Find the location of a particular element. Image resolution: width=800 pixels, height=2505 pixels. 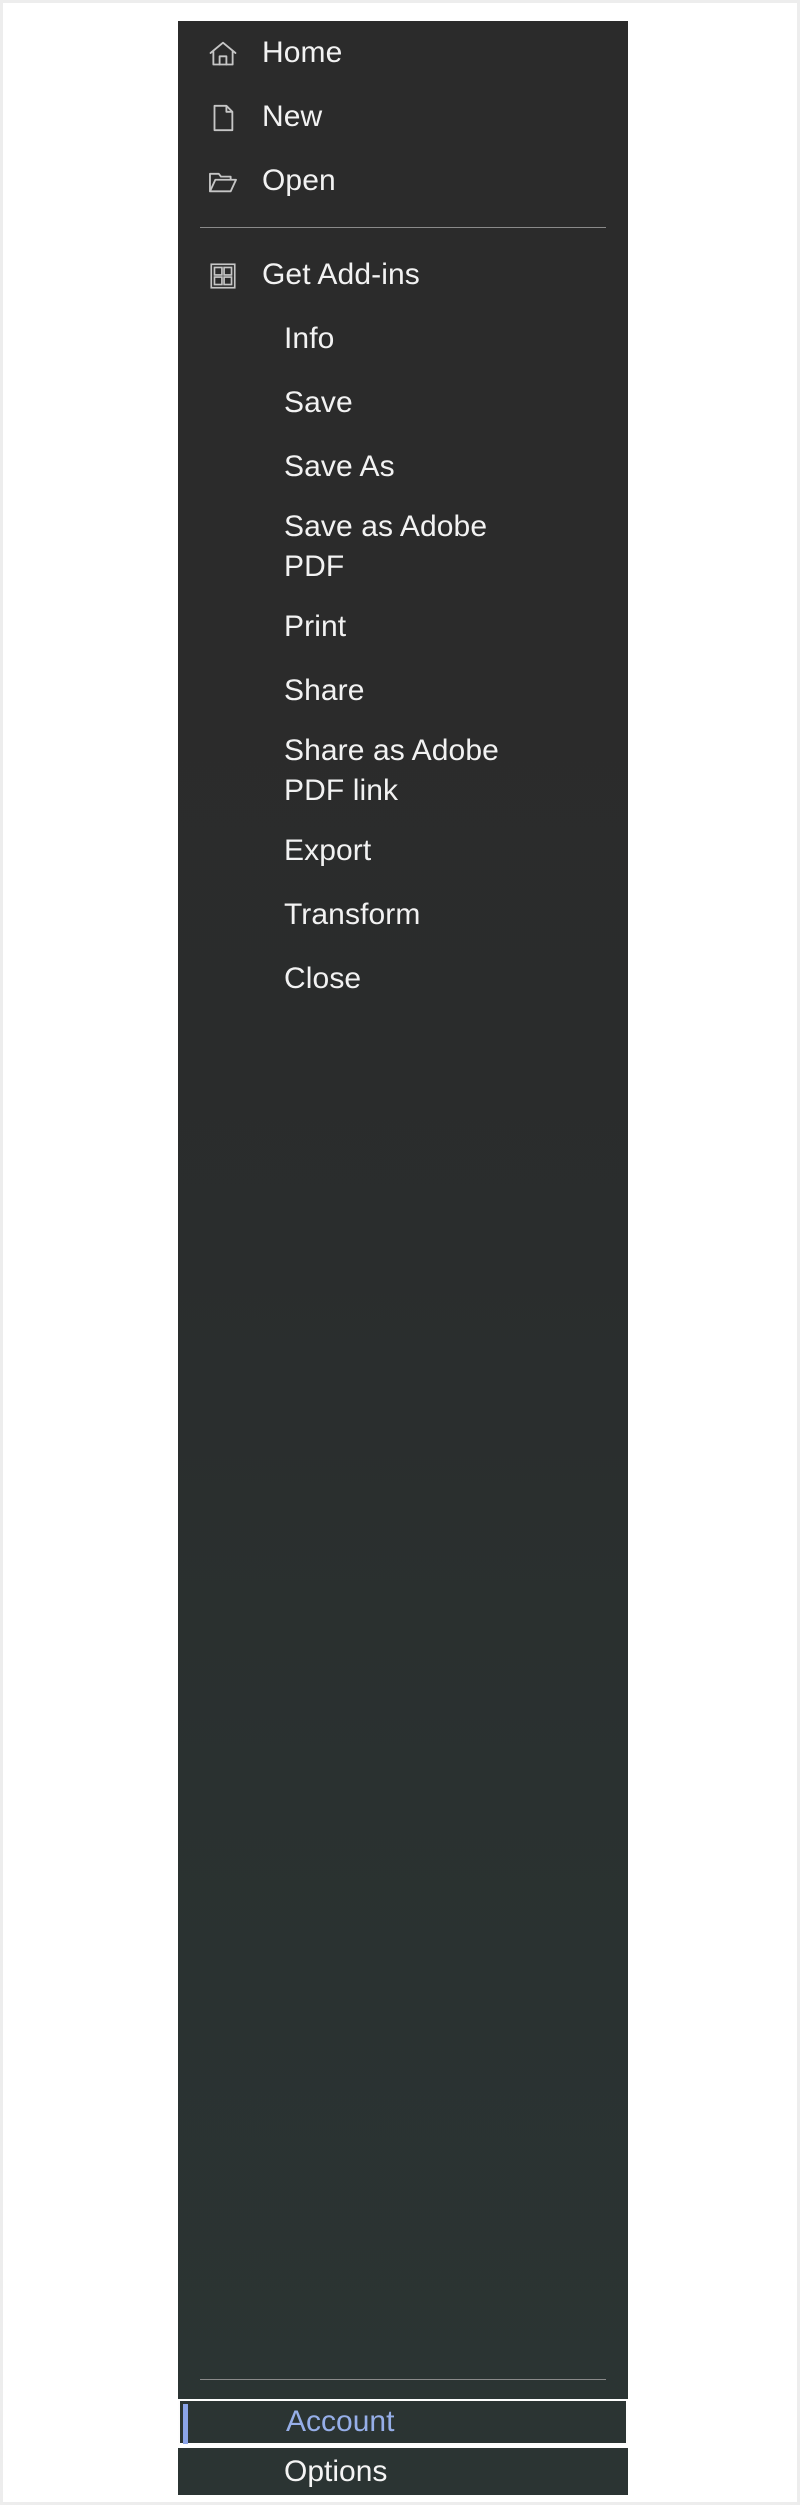

nav-item-label: Home is located at coordinates (302, 52).